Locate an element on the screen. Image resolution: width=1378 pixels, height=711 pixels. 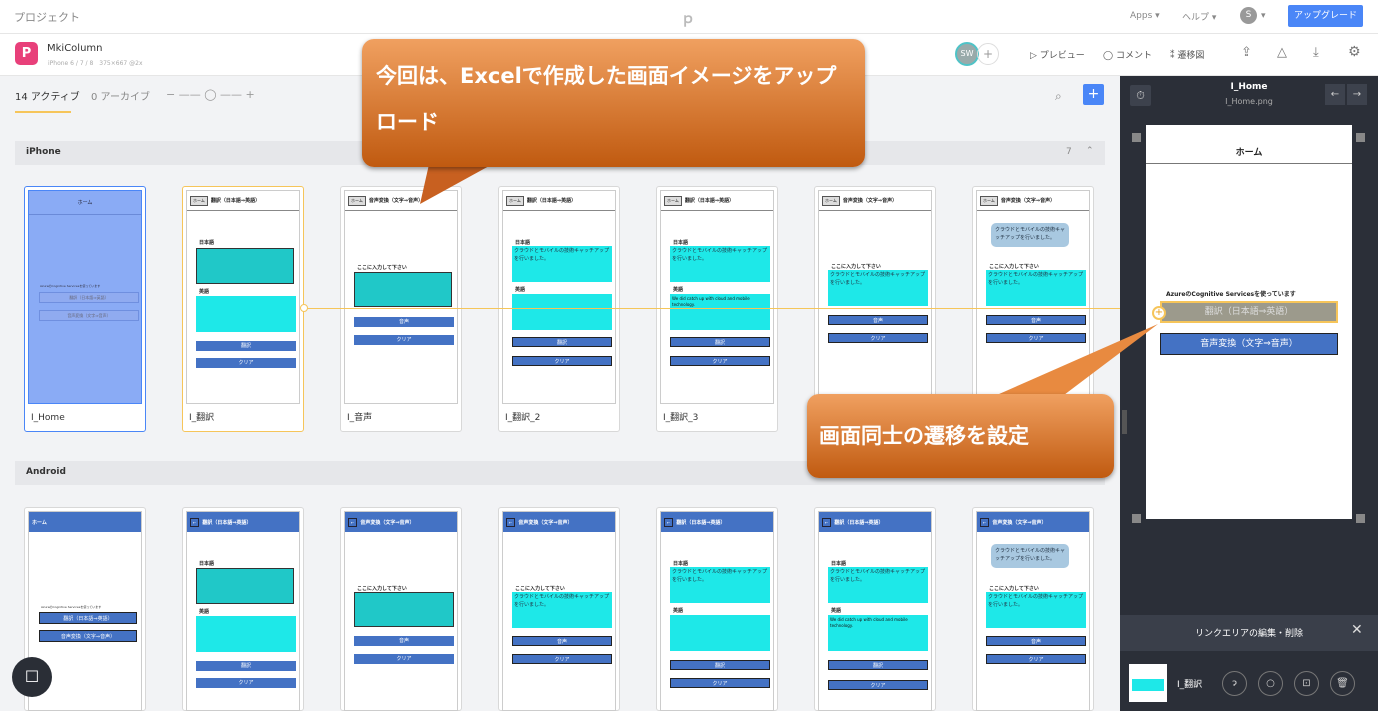
circle-icon: ○ is located at coordinates (1270, 683).